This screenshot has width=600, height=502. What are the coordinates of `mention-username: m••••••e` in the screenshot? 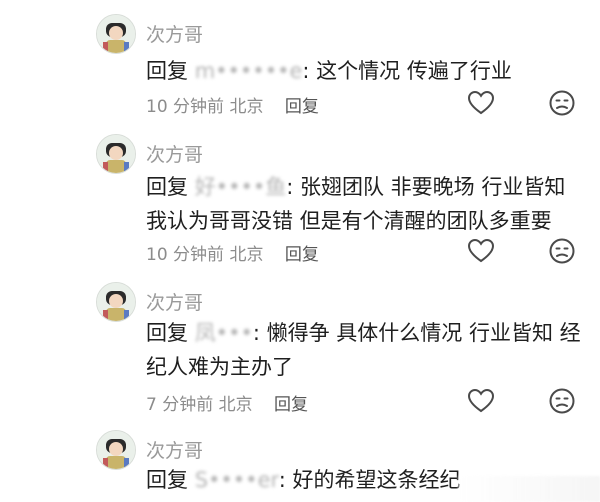 It's located at (249, 71).